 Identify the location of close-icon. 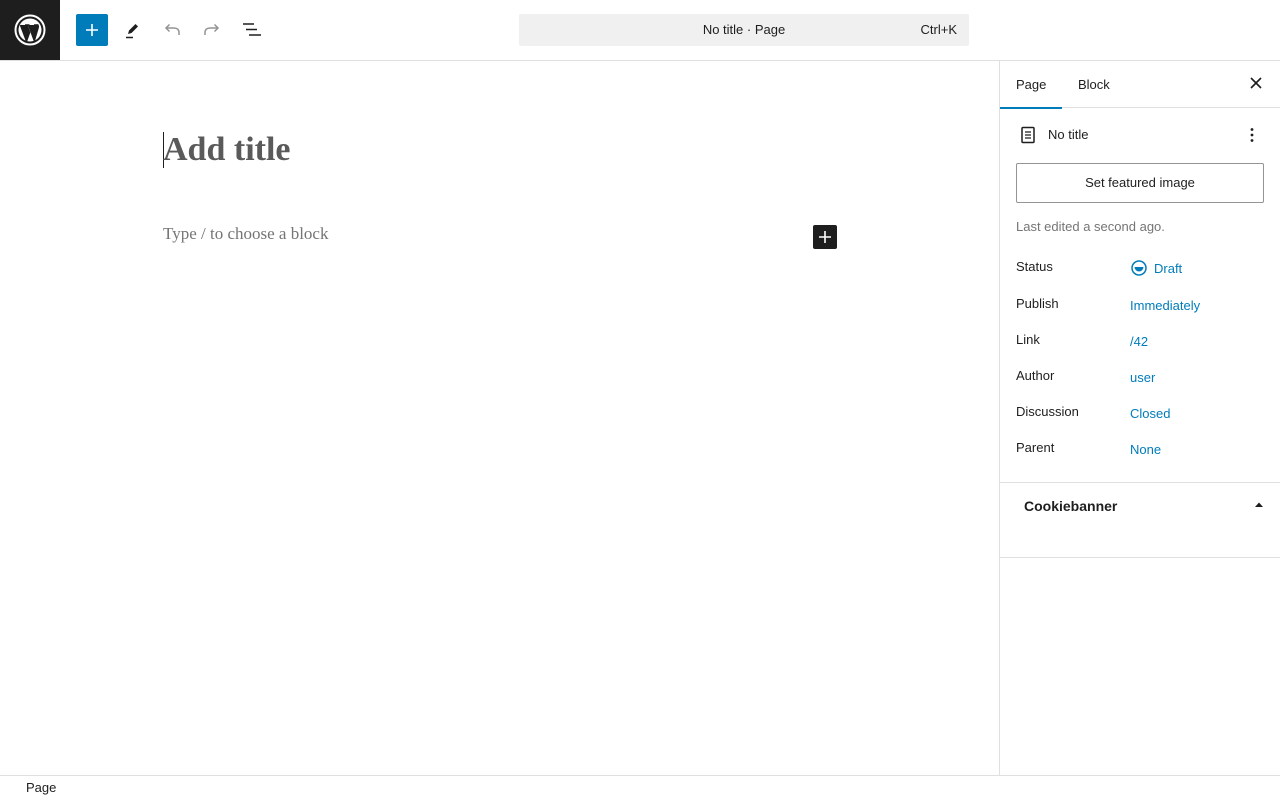
(1256, 83).